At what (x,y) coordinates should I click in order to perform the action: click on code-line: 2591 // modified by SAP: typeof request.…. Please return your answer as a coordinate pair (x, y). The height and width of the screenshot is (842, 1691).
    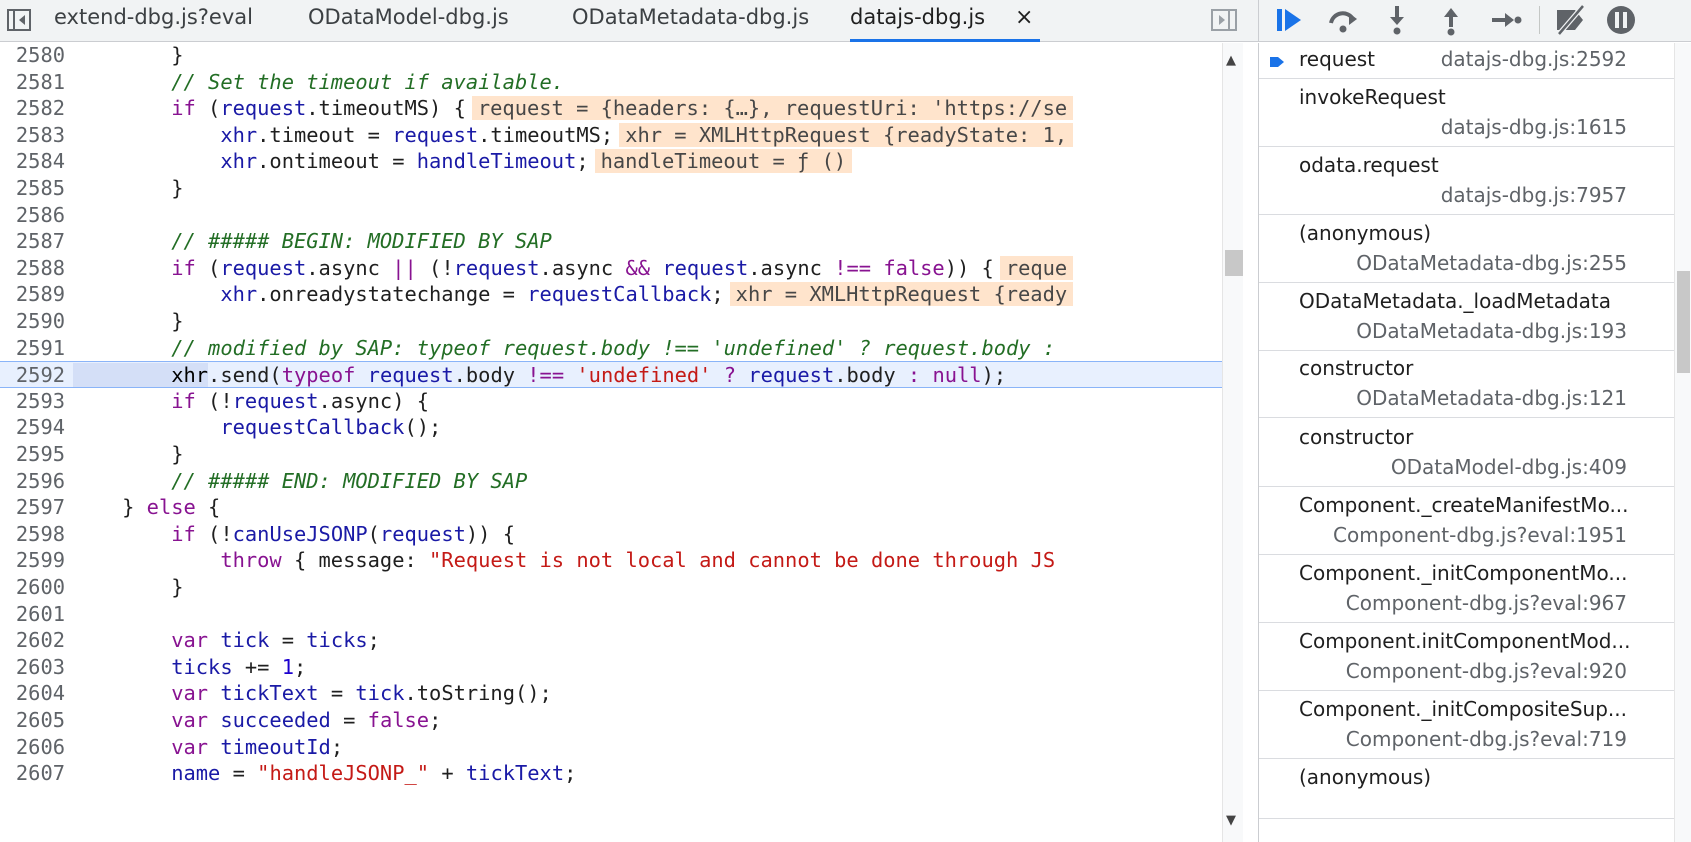
    Looking at the image, I should click on (611, 348).